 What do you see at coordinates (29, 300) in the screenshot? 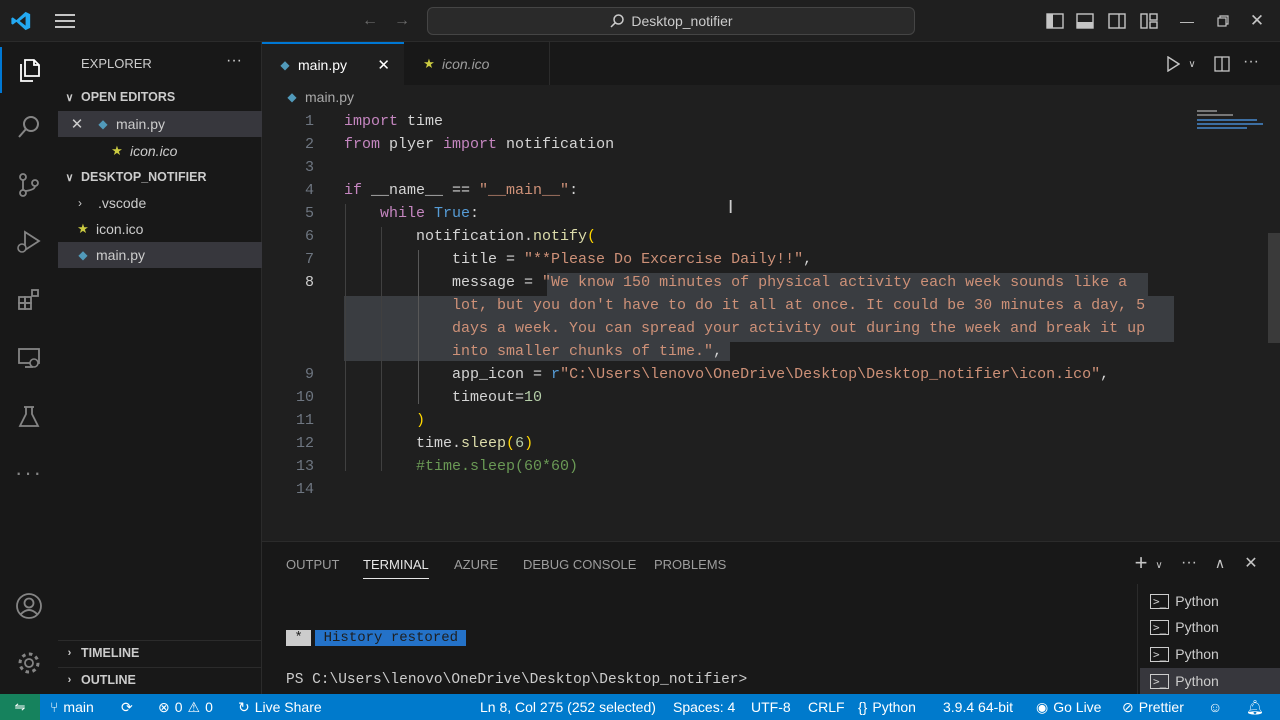
I see `extensions-icon` at bounding box center [29, 300].